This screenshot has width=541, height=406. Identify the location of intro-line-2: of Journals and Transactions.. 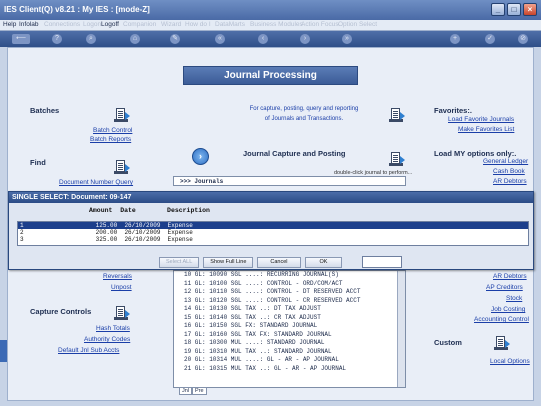
(304, 119).